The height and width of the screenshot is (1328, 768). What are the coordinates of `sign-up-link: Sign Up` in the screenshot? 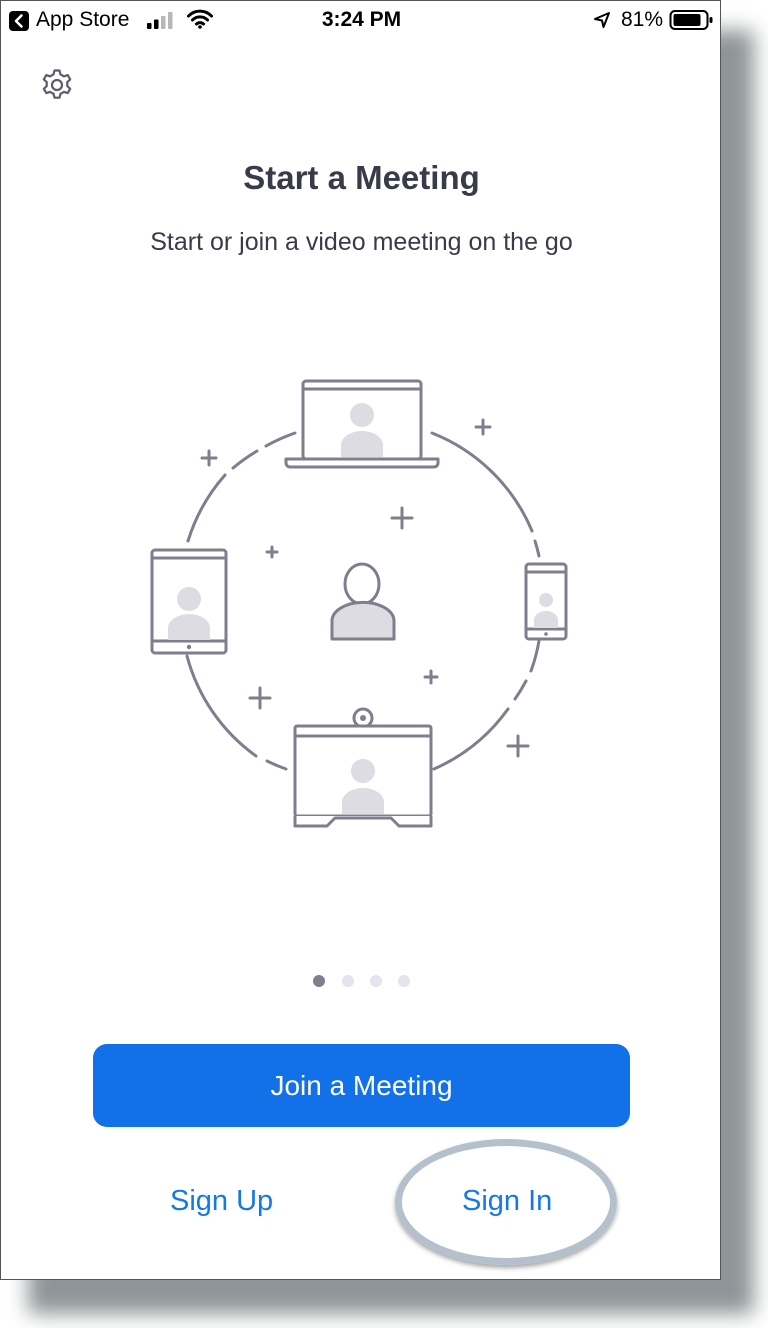 It's located at (221, 1201).